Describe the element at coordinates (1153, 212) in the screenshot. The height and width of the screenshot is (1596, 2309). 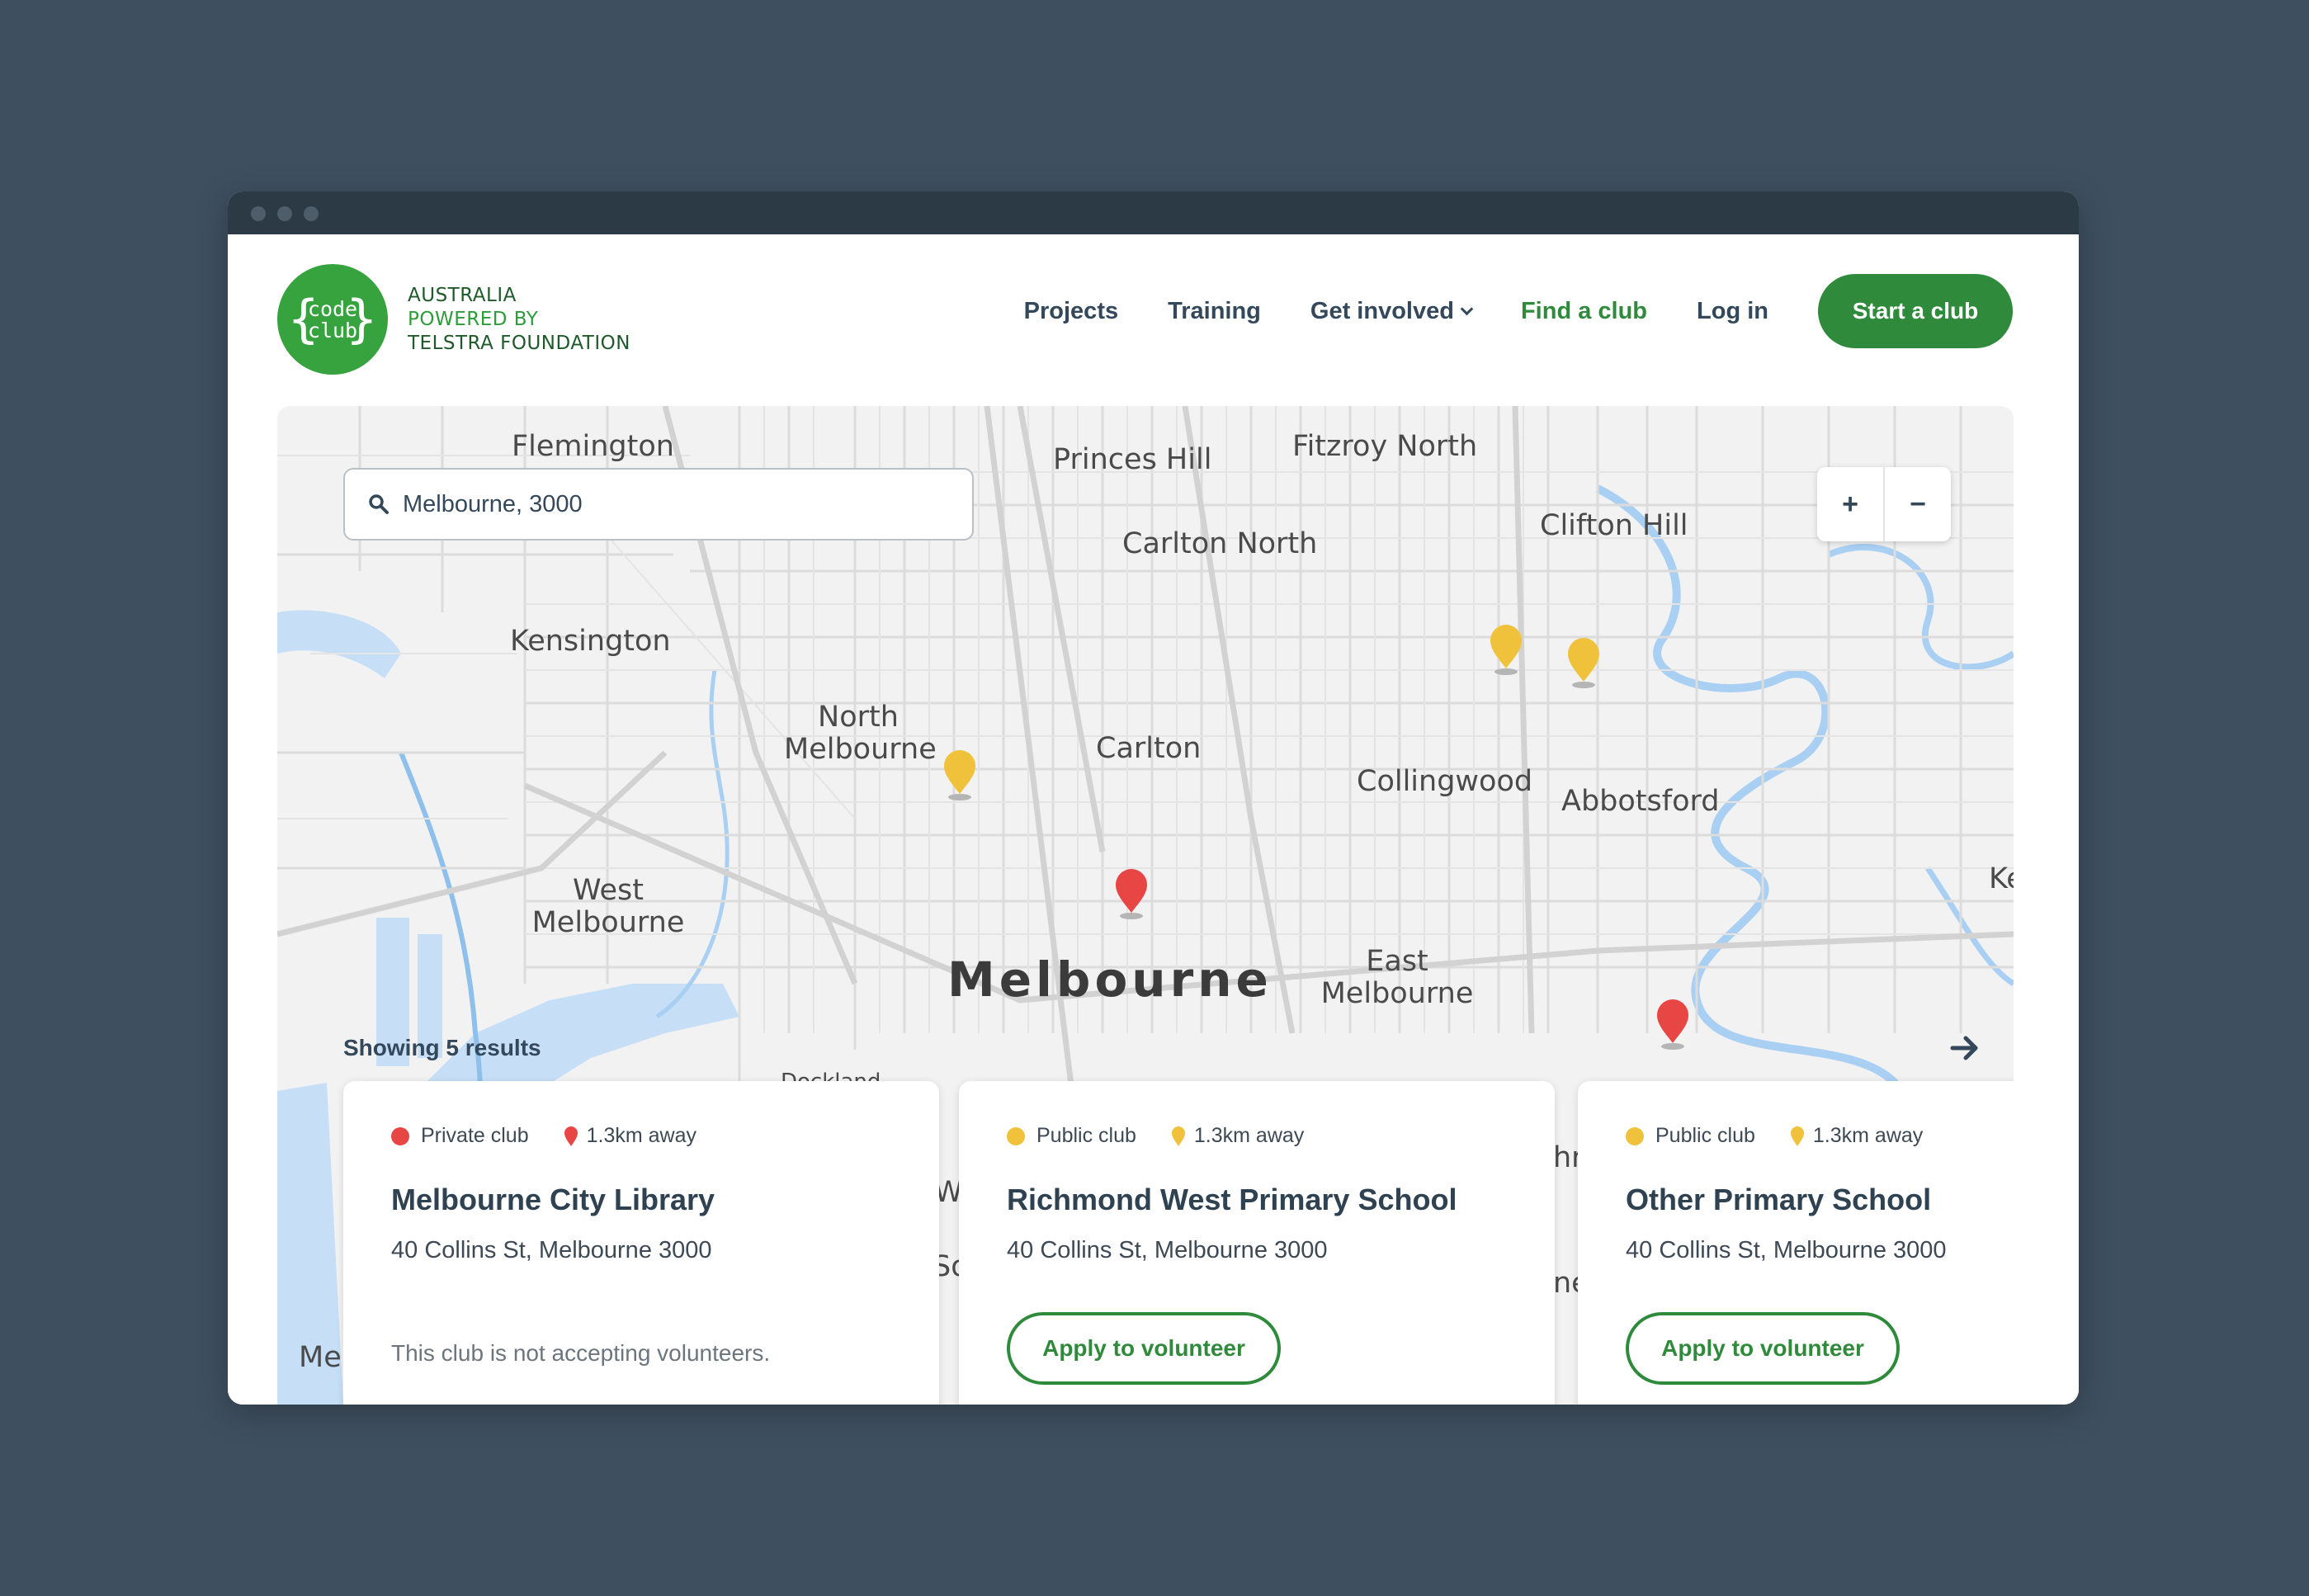
I see `browser-chrome` at that location.